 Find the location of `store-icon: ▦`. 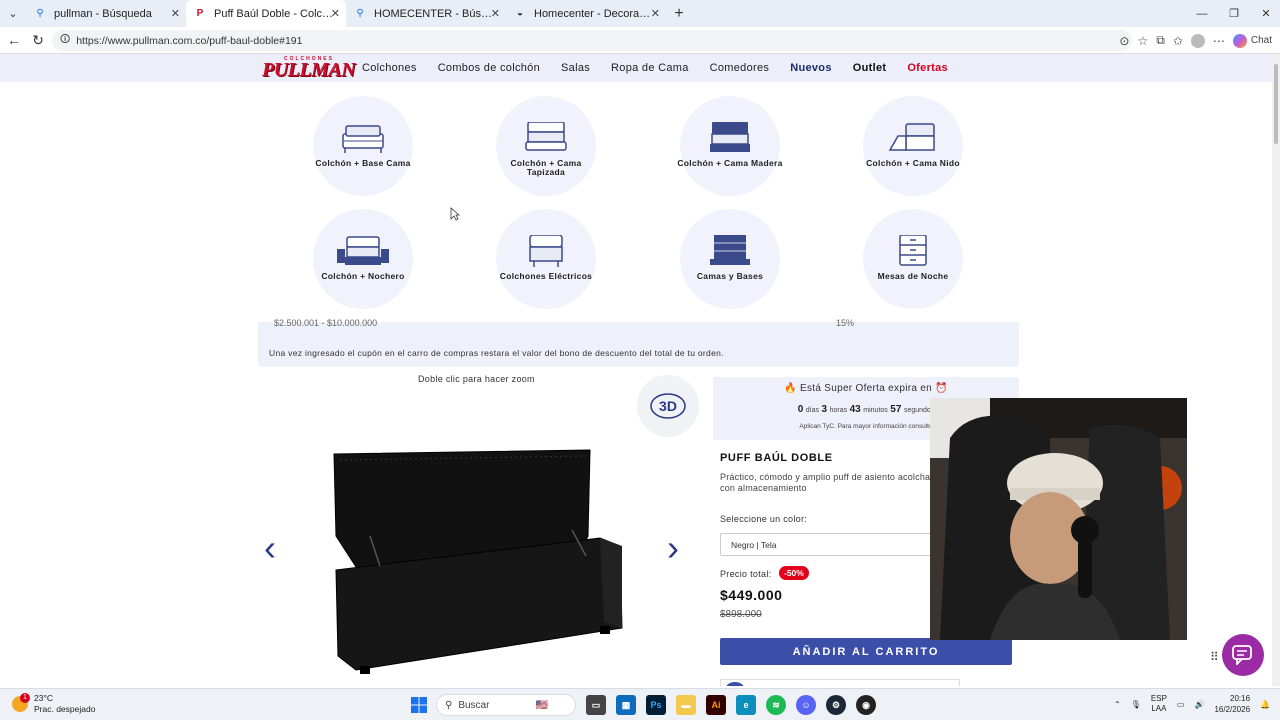

store-icon: ▦ is located at coordinates (626, 705).